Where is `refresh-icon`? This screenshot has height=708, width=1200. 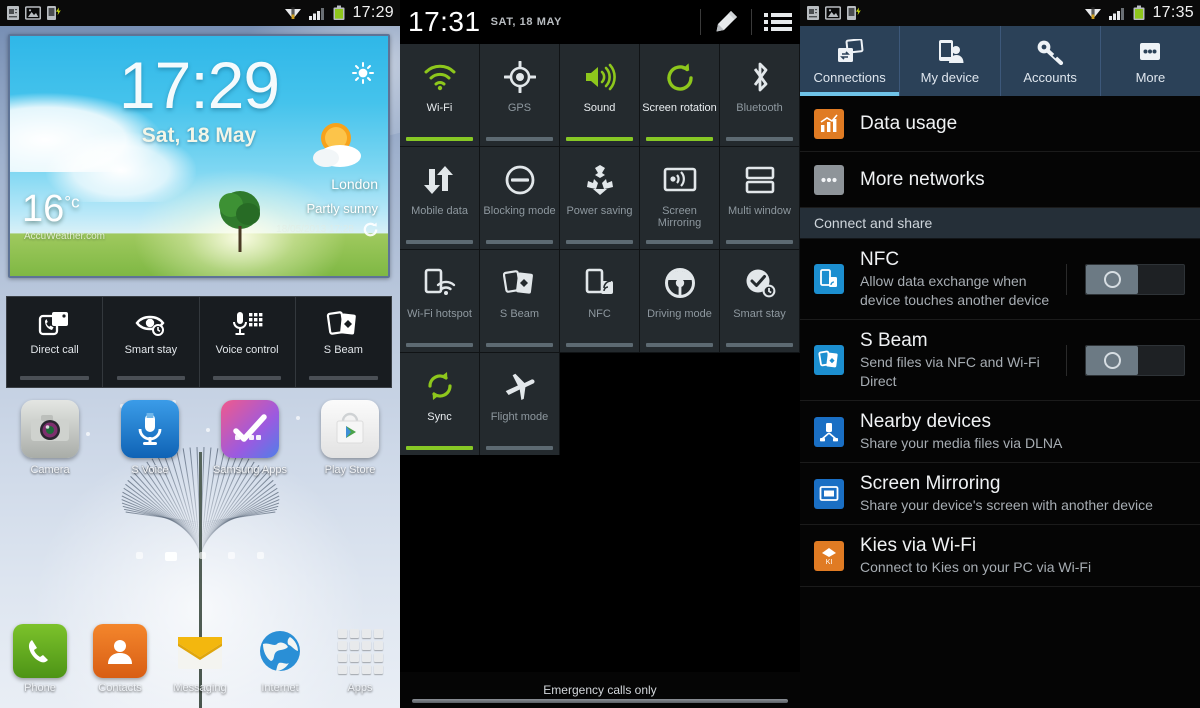
refresh-icon is located at coordinates (370, 229).